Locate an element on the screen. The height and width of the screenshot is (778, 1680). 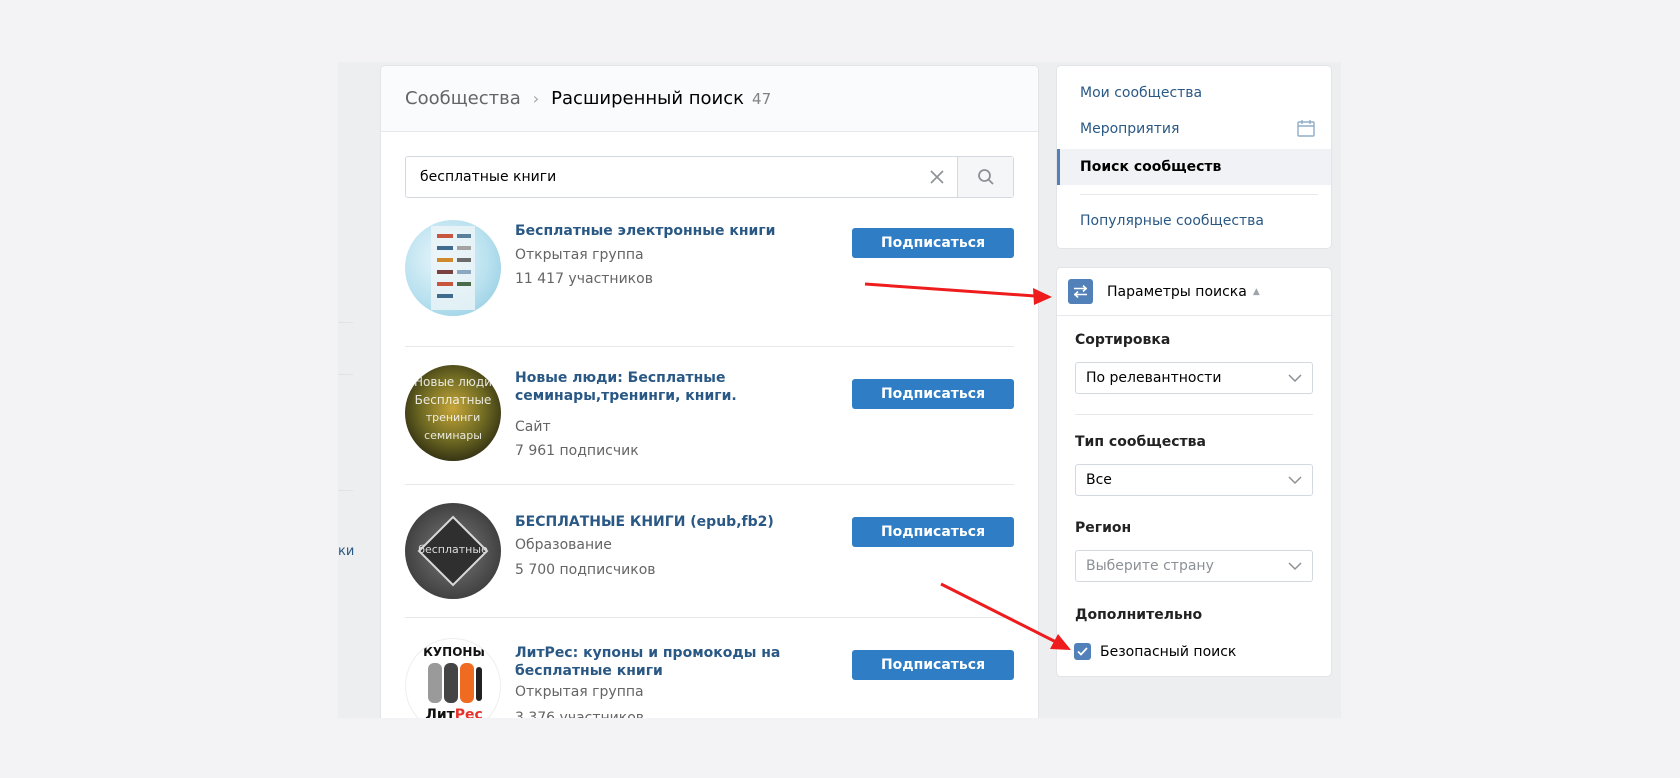
search-input is located at coordinates (661, 177).